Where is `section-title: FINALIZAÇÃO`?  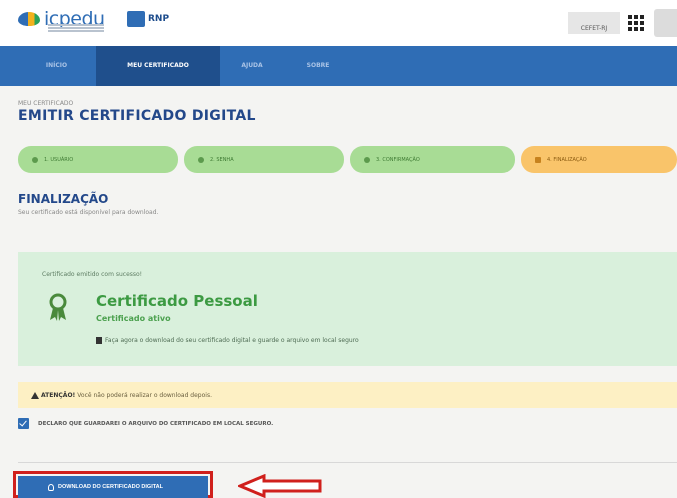 section-title: FINALIZAÇÃO is located at coordinates (63, 199).